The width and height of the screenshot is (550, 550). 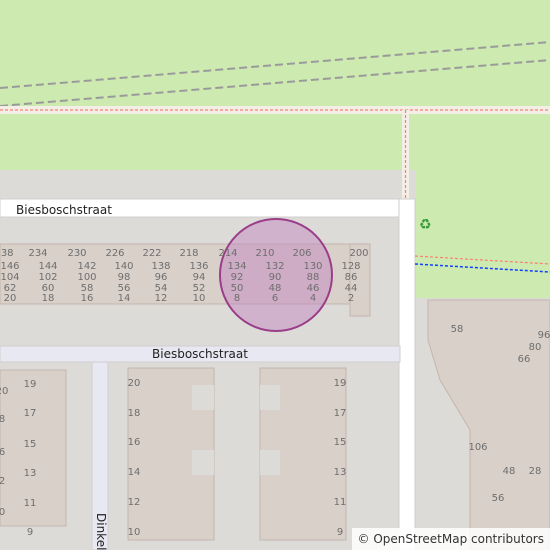 What do you see at coordinates (312, 266) in the screenshot?
I see `house-number: 130` at bounding box center [312, 266].